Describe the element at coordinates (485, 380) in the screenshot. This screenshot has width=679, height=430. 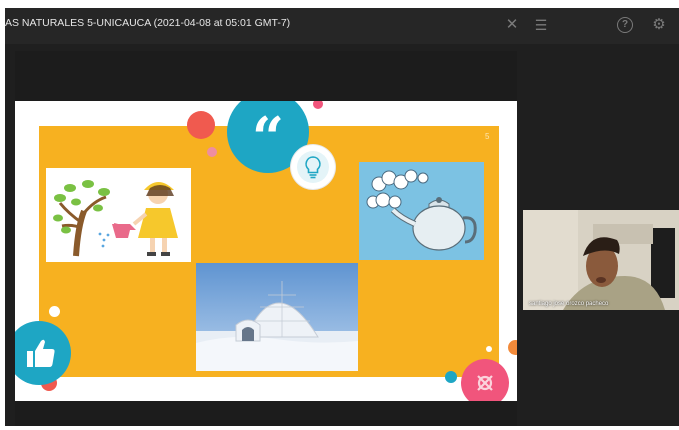
I see `pink-badge-decoration` at that location.